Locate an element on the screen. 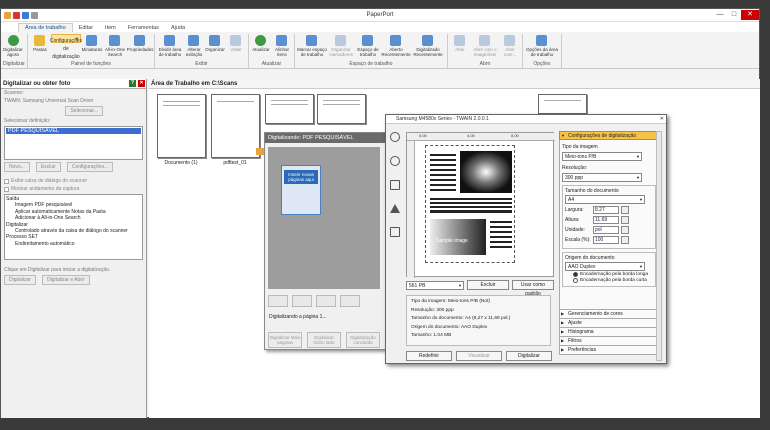 The width and height of the screenshot is (770, 430). binding-short-radio: Encadernação pela borda curta is located at coordinates (613, 280).